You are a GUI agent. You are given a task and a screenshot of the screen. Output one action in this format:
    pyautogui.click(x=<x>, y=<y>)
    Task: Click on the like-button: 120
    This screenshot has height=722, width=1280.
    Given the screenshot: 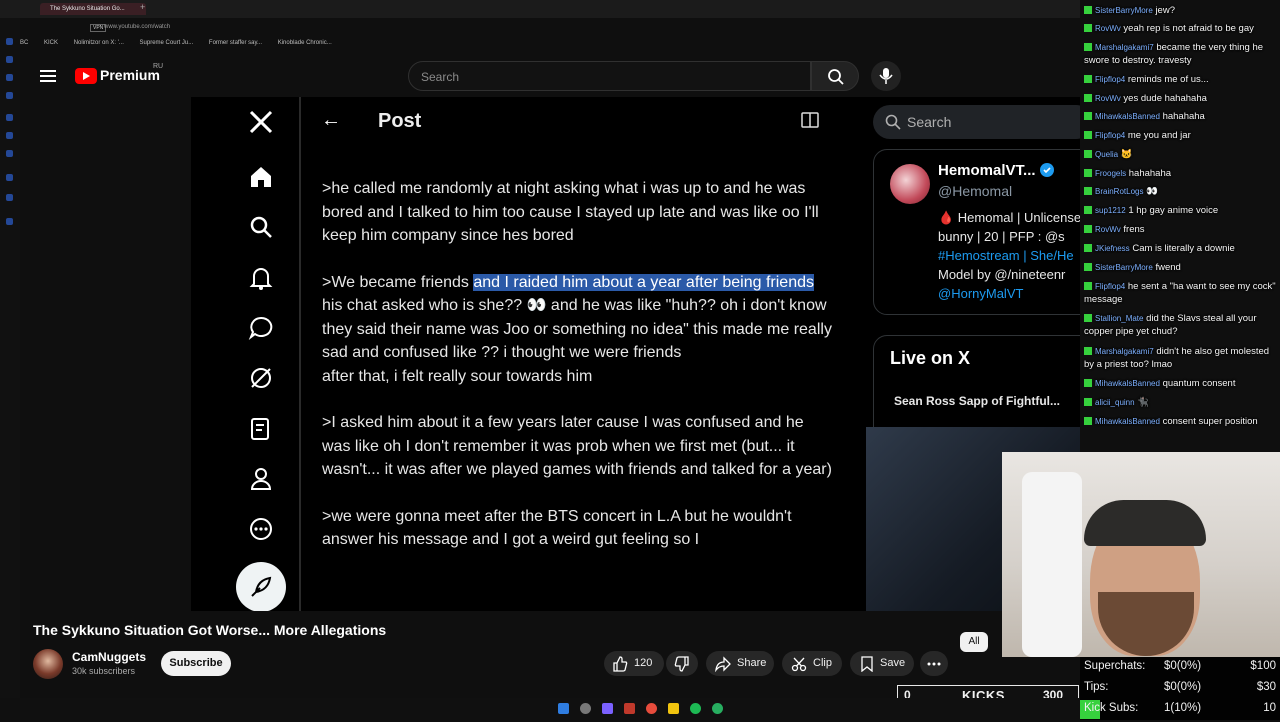 What is the action you would take?
    pyautogui.click(x=634, y=663)
    